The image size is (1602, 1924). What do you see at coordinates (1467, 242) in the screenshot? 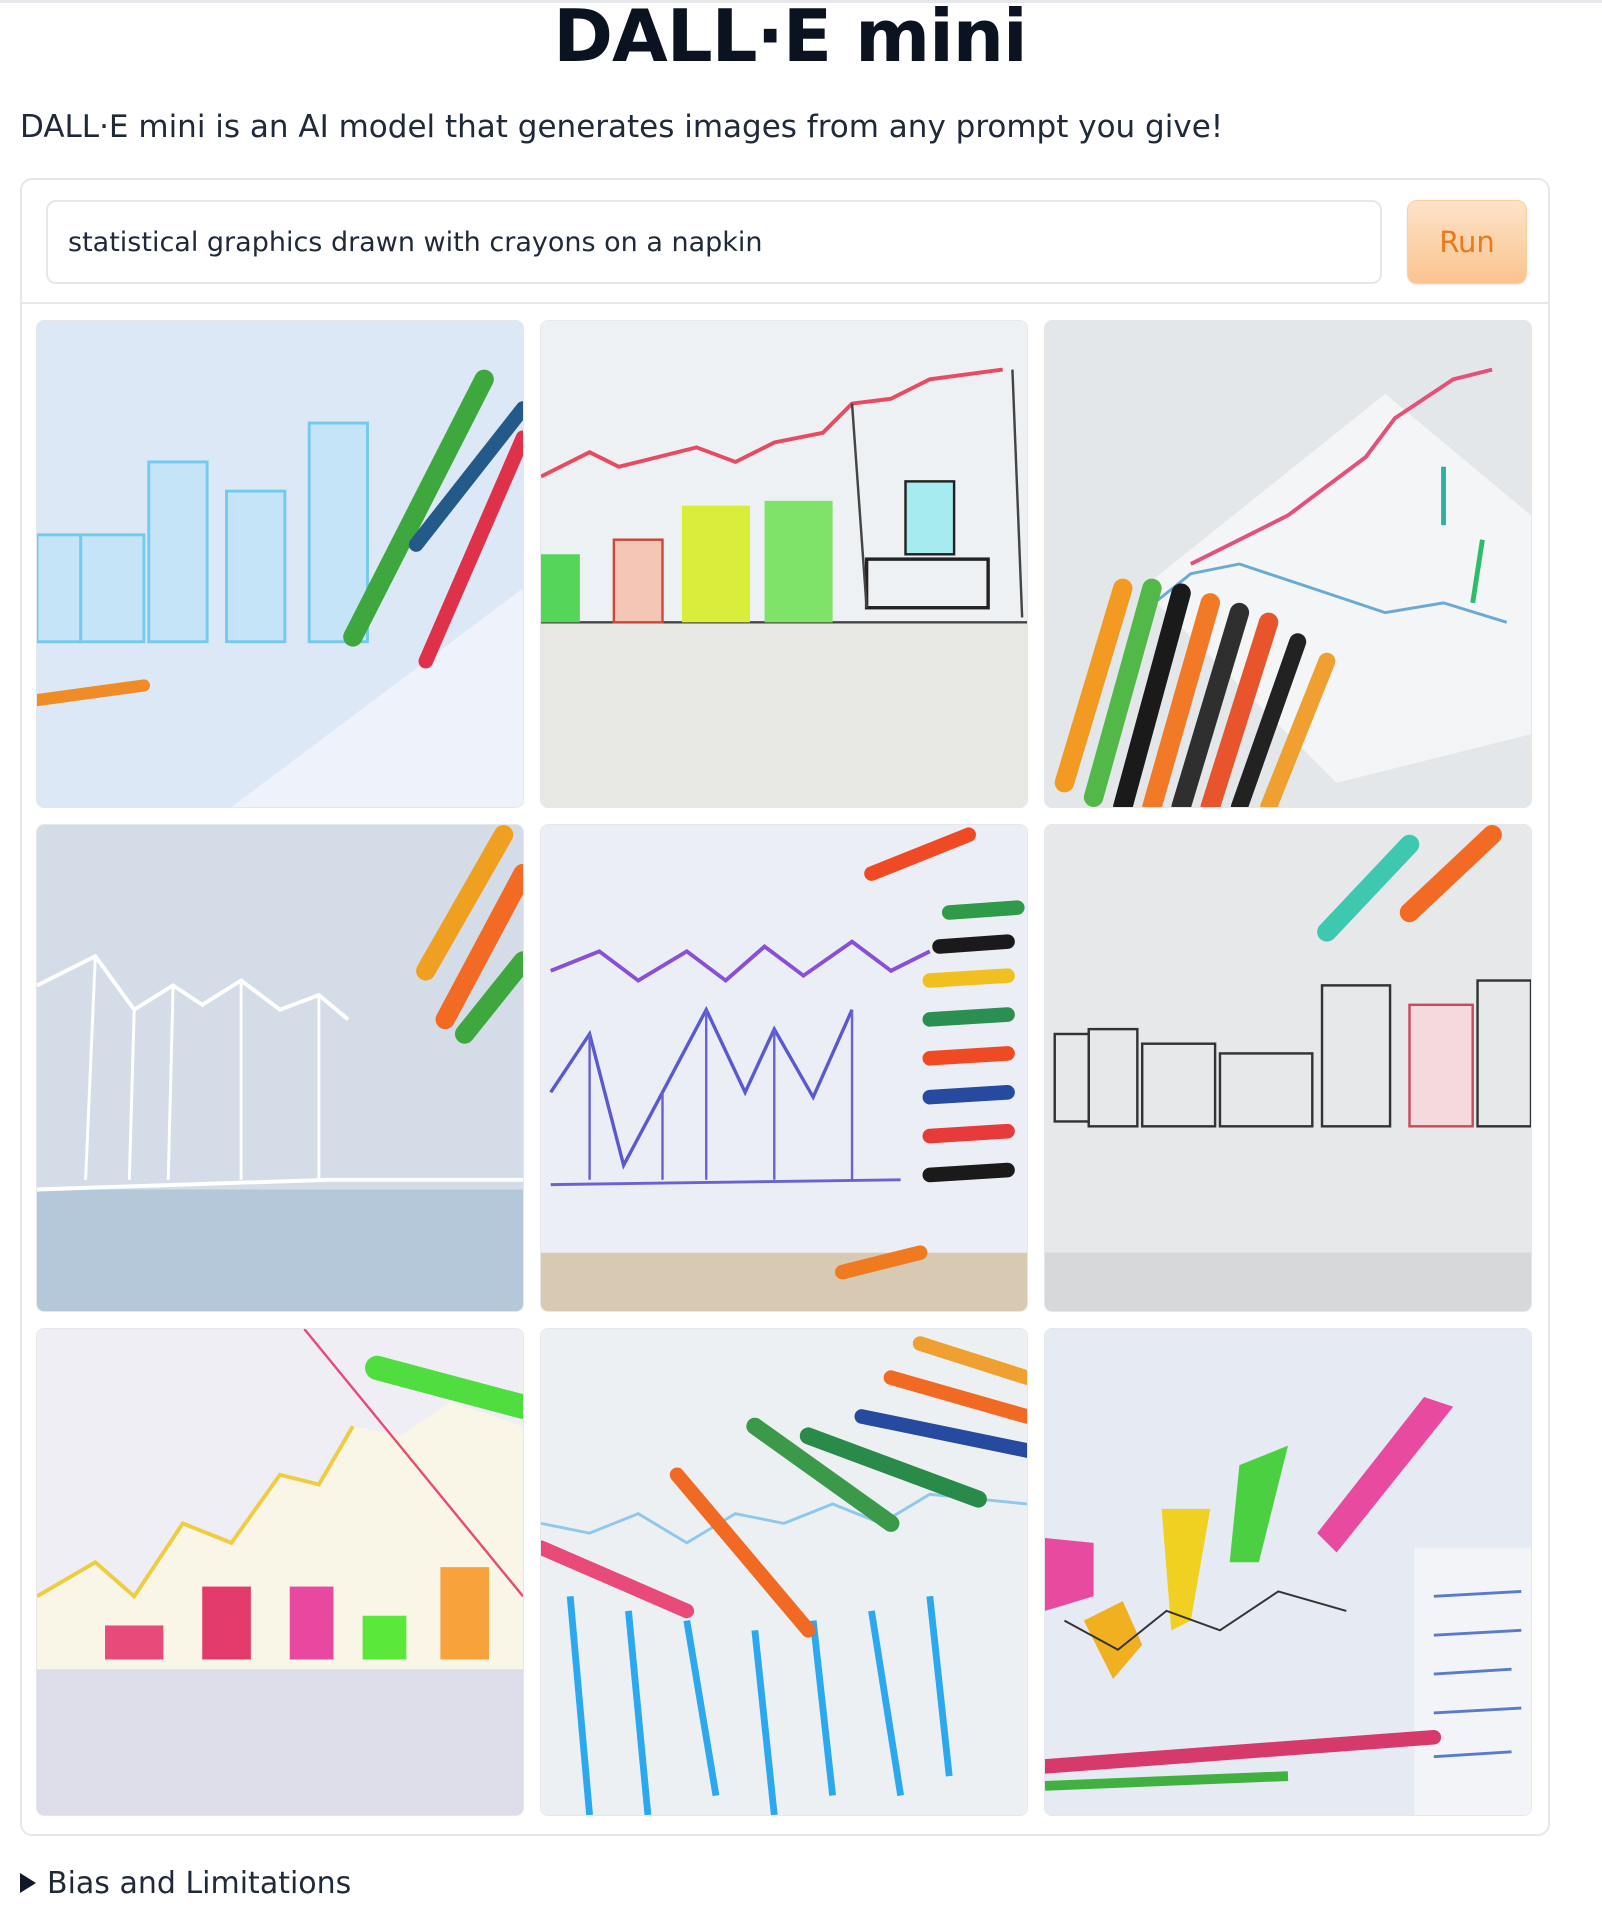
I see `run-button: Run` at bounding box center [1467, 242].